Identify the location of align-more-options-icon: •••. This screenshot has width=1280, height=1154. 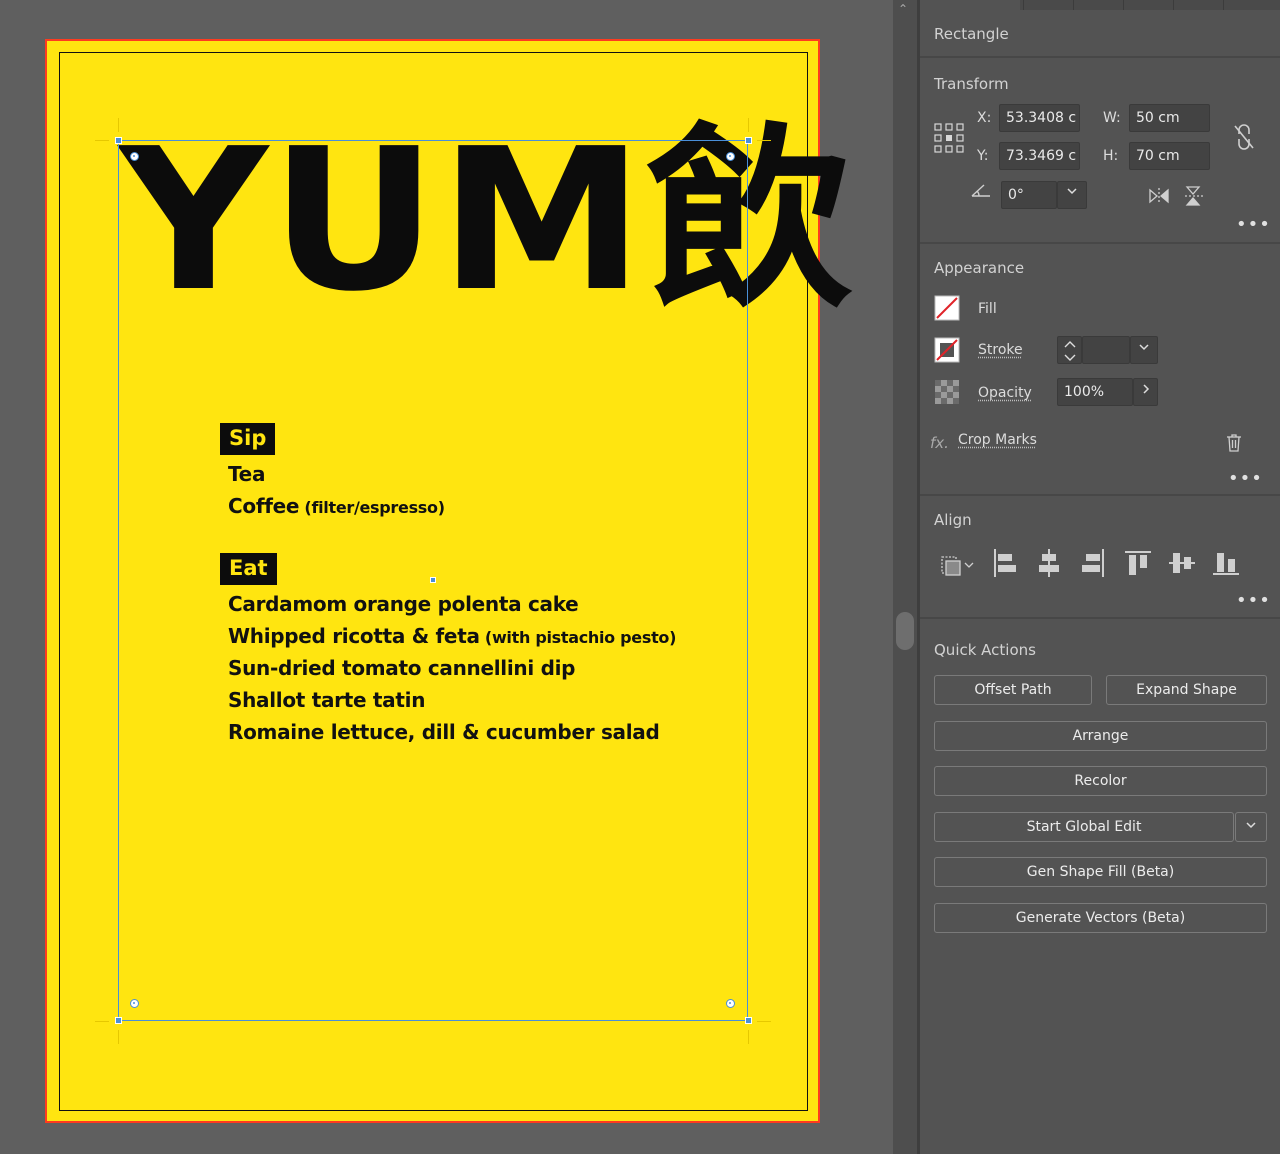
(1253, 600).